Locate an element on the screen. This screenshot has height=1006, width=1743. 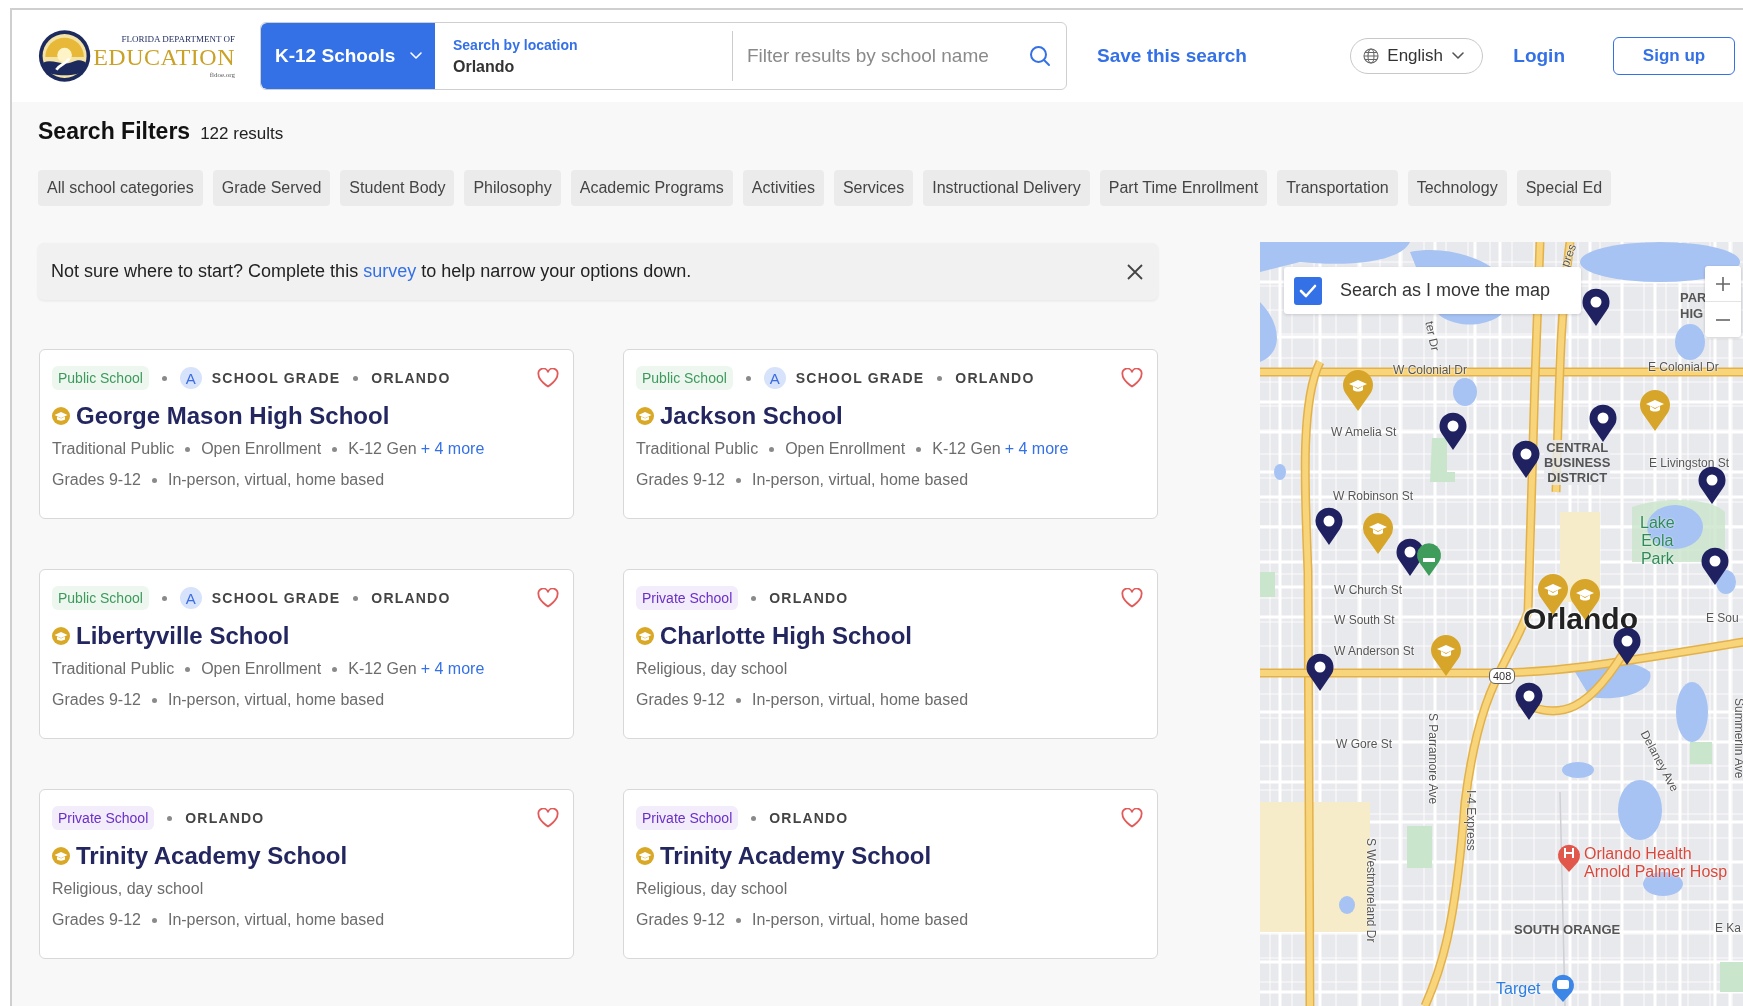
school-name-link: George Mason High School is located at coordinates (233, 416).